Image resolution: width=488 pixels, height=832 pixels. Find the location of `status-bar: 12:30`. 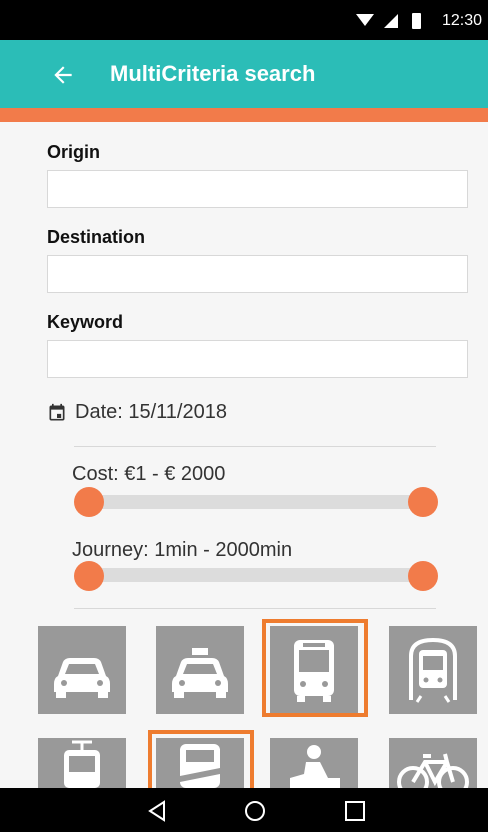

status-bar: 12:30 is located at coordinates (244, 20).